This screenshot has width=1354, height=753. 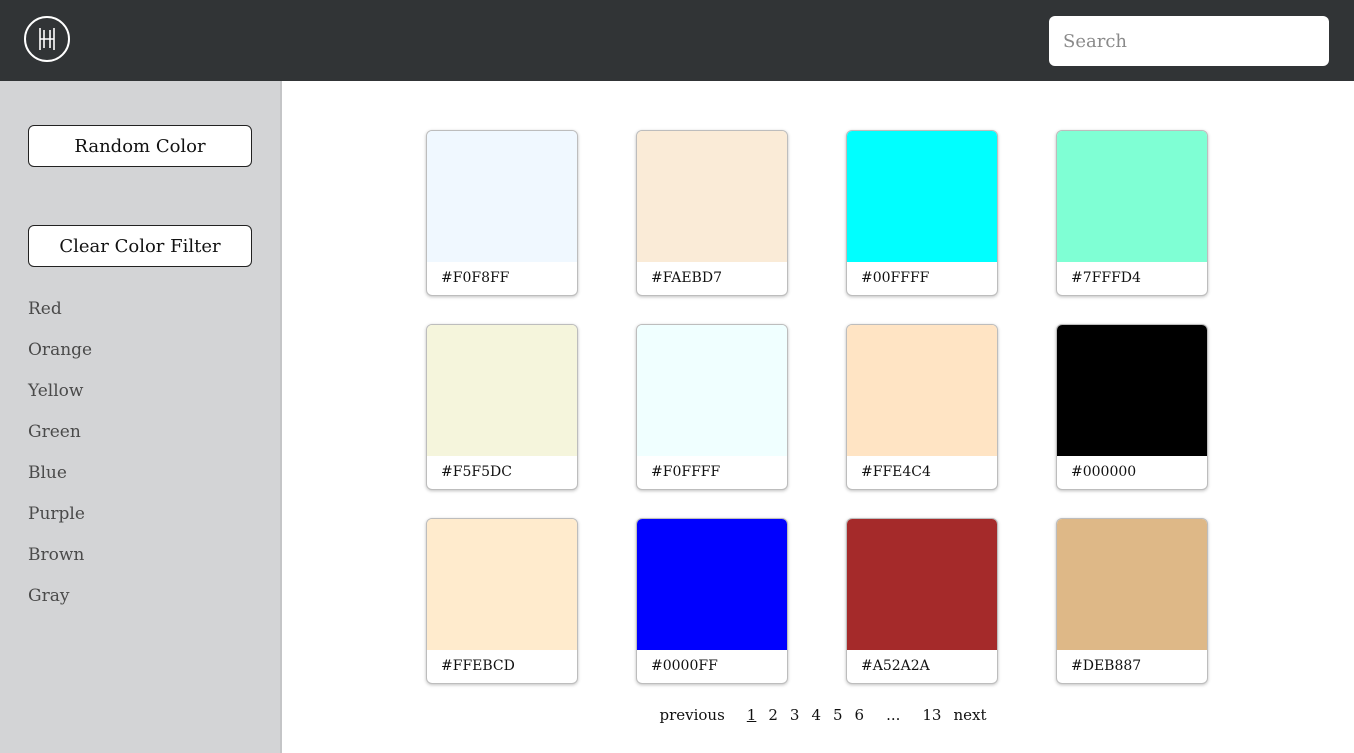 I want to click on hex-label: #F0FFFF, so click(x=686, y=472).